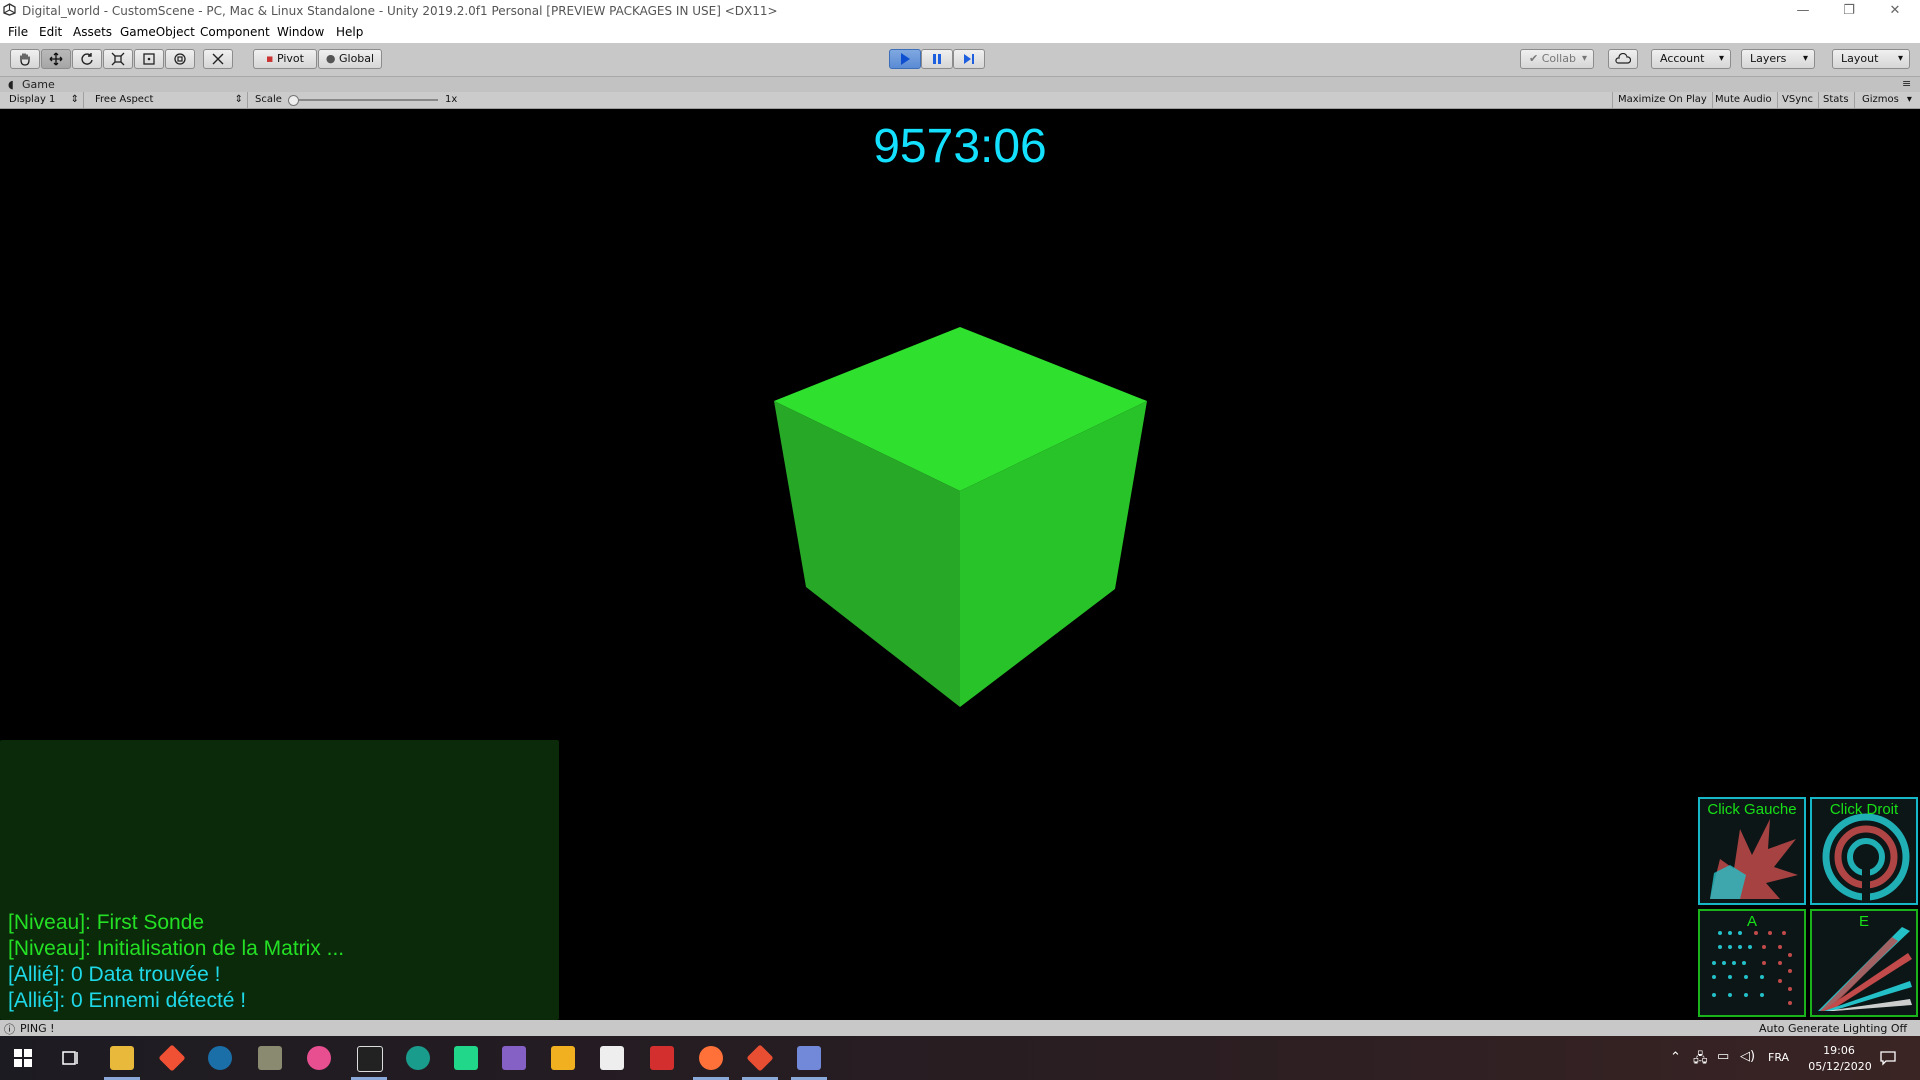 Image resolution: width=1920 pixels, height=1080 pixels. What do you see at coordinates (711, 1058) in the screenshot?
I see `firefox-icon` at bounding box center [711, 1058].